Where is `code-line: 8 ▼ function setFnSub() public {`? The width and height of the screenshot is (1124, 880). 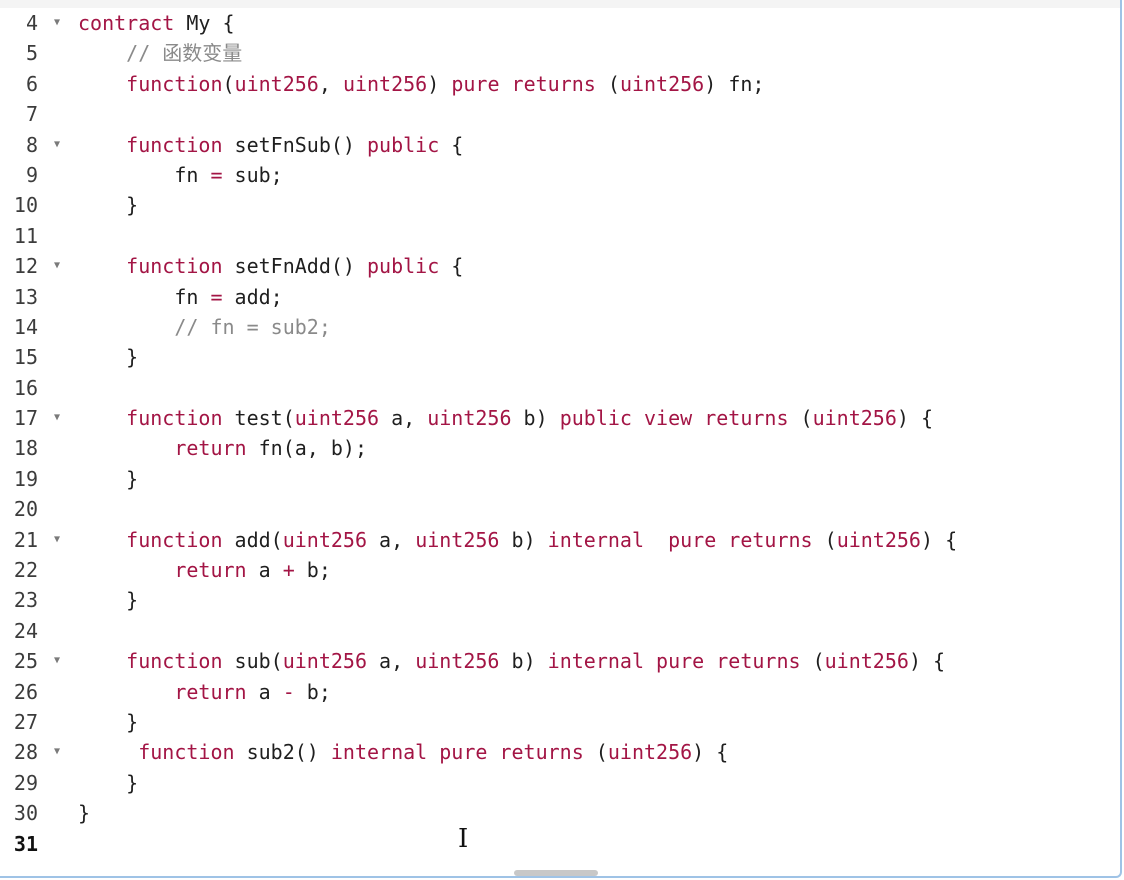
code-line: 8 ▼ function setFnSub() public { is located at coordinates (560, 145).